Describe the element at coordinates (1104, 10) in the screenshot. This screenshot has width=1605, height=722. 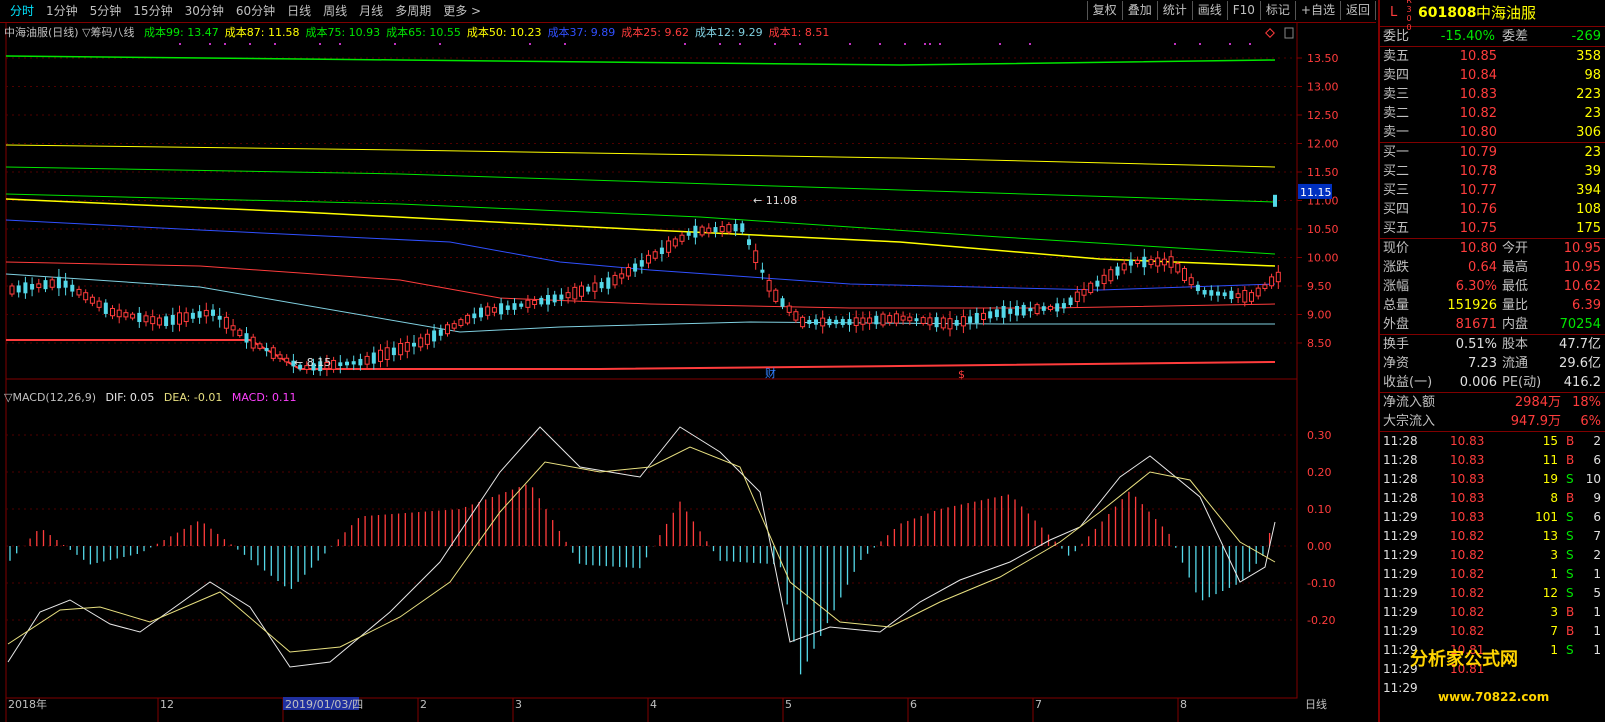
I see `tool-button-0: 复权` at that location.